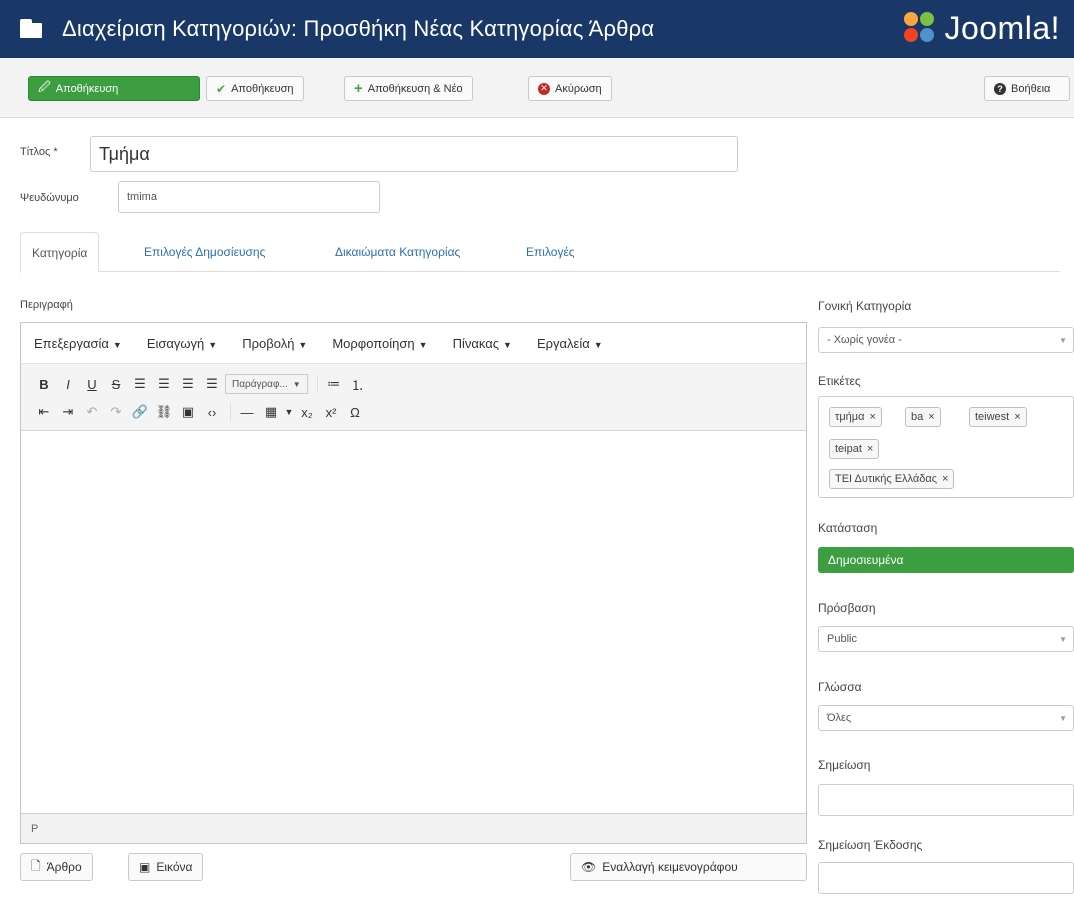 This screenshot has width=1074, height=897. I want to click on joomla-logo: Joomla!, so click(980, 28).